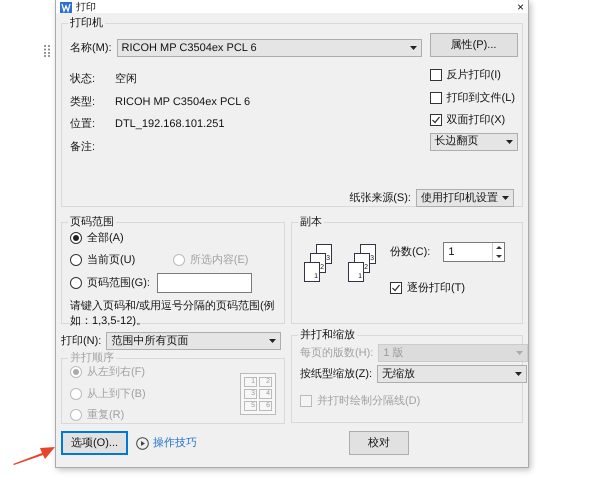  I want to click on group-title: 页码范围, so click(92, 222).